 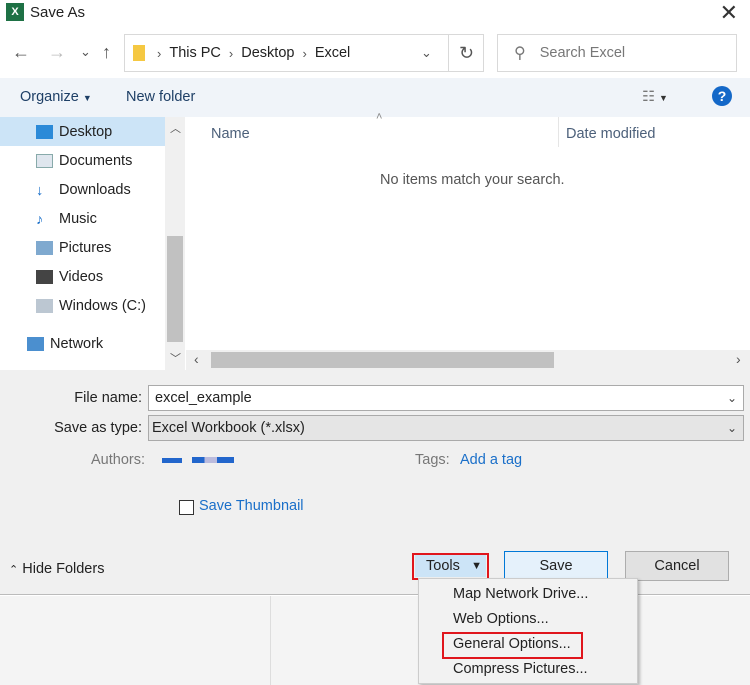 I want to click on drive-icon, so click(x=44, y=305).